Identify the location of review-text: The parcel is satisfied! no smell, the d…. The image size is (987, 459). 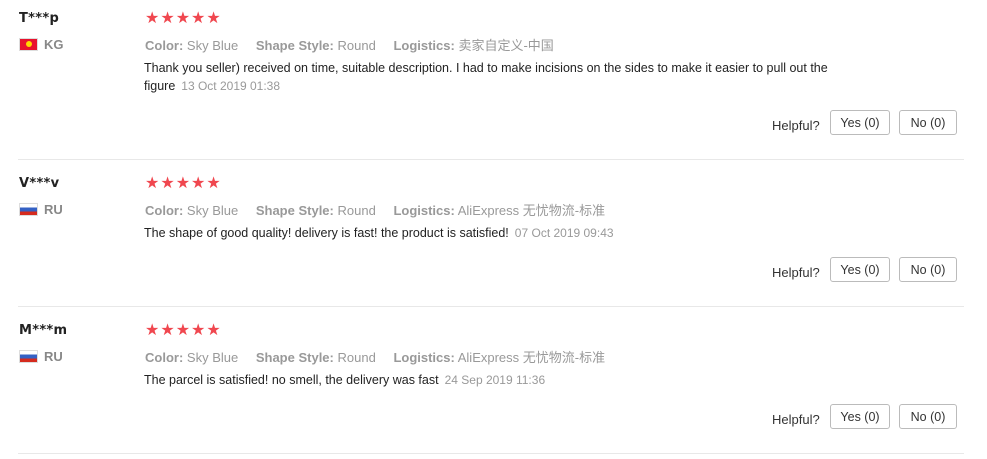
(504, 380).